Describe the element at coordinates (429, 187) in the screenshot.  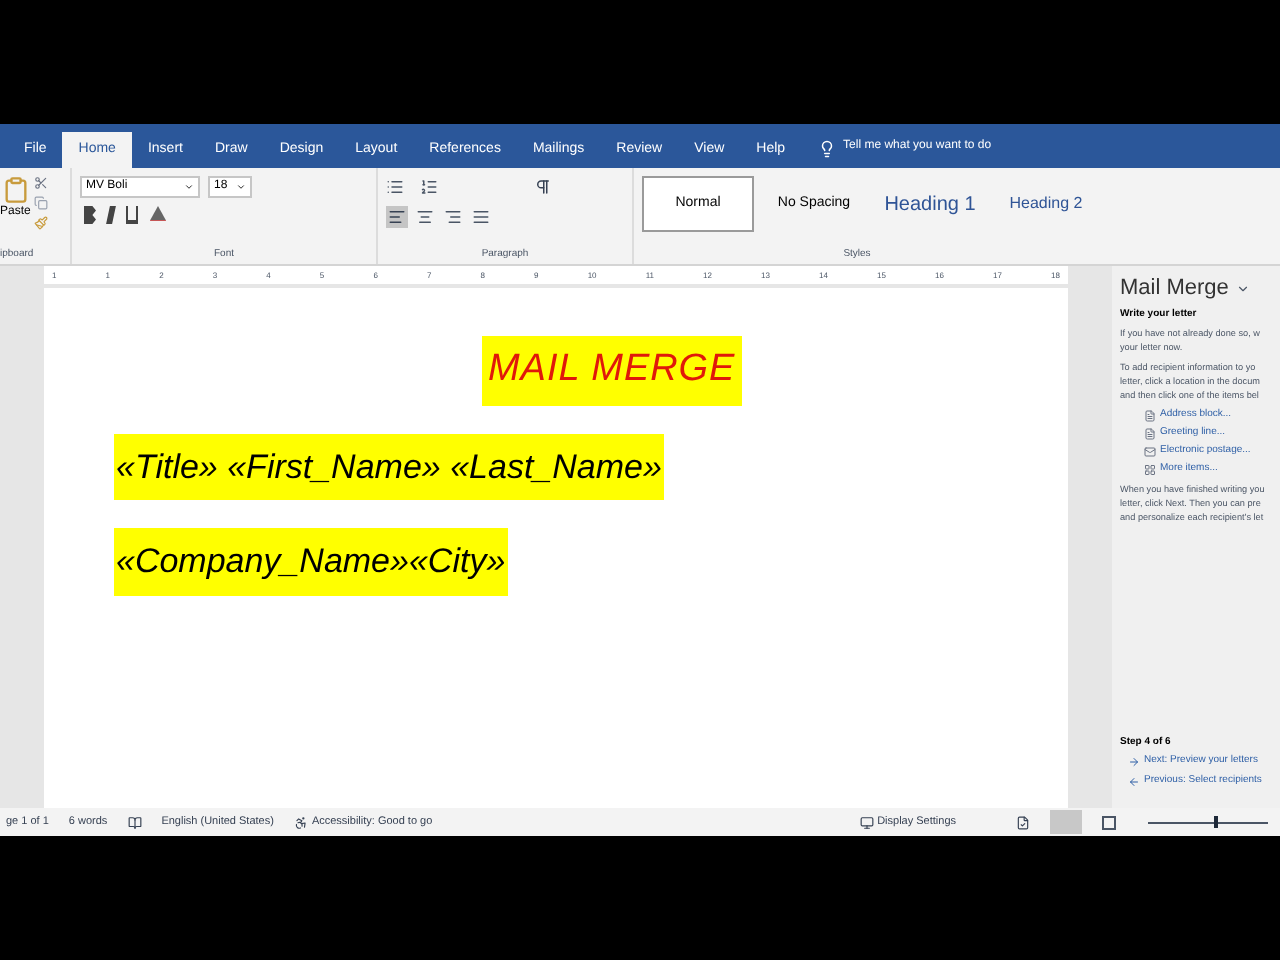
I see `numbering-icon` at that location.